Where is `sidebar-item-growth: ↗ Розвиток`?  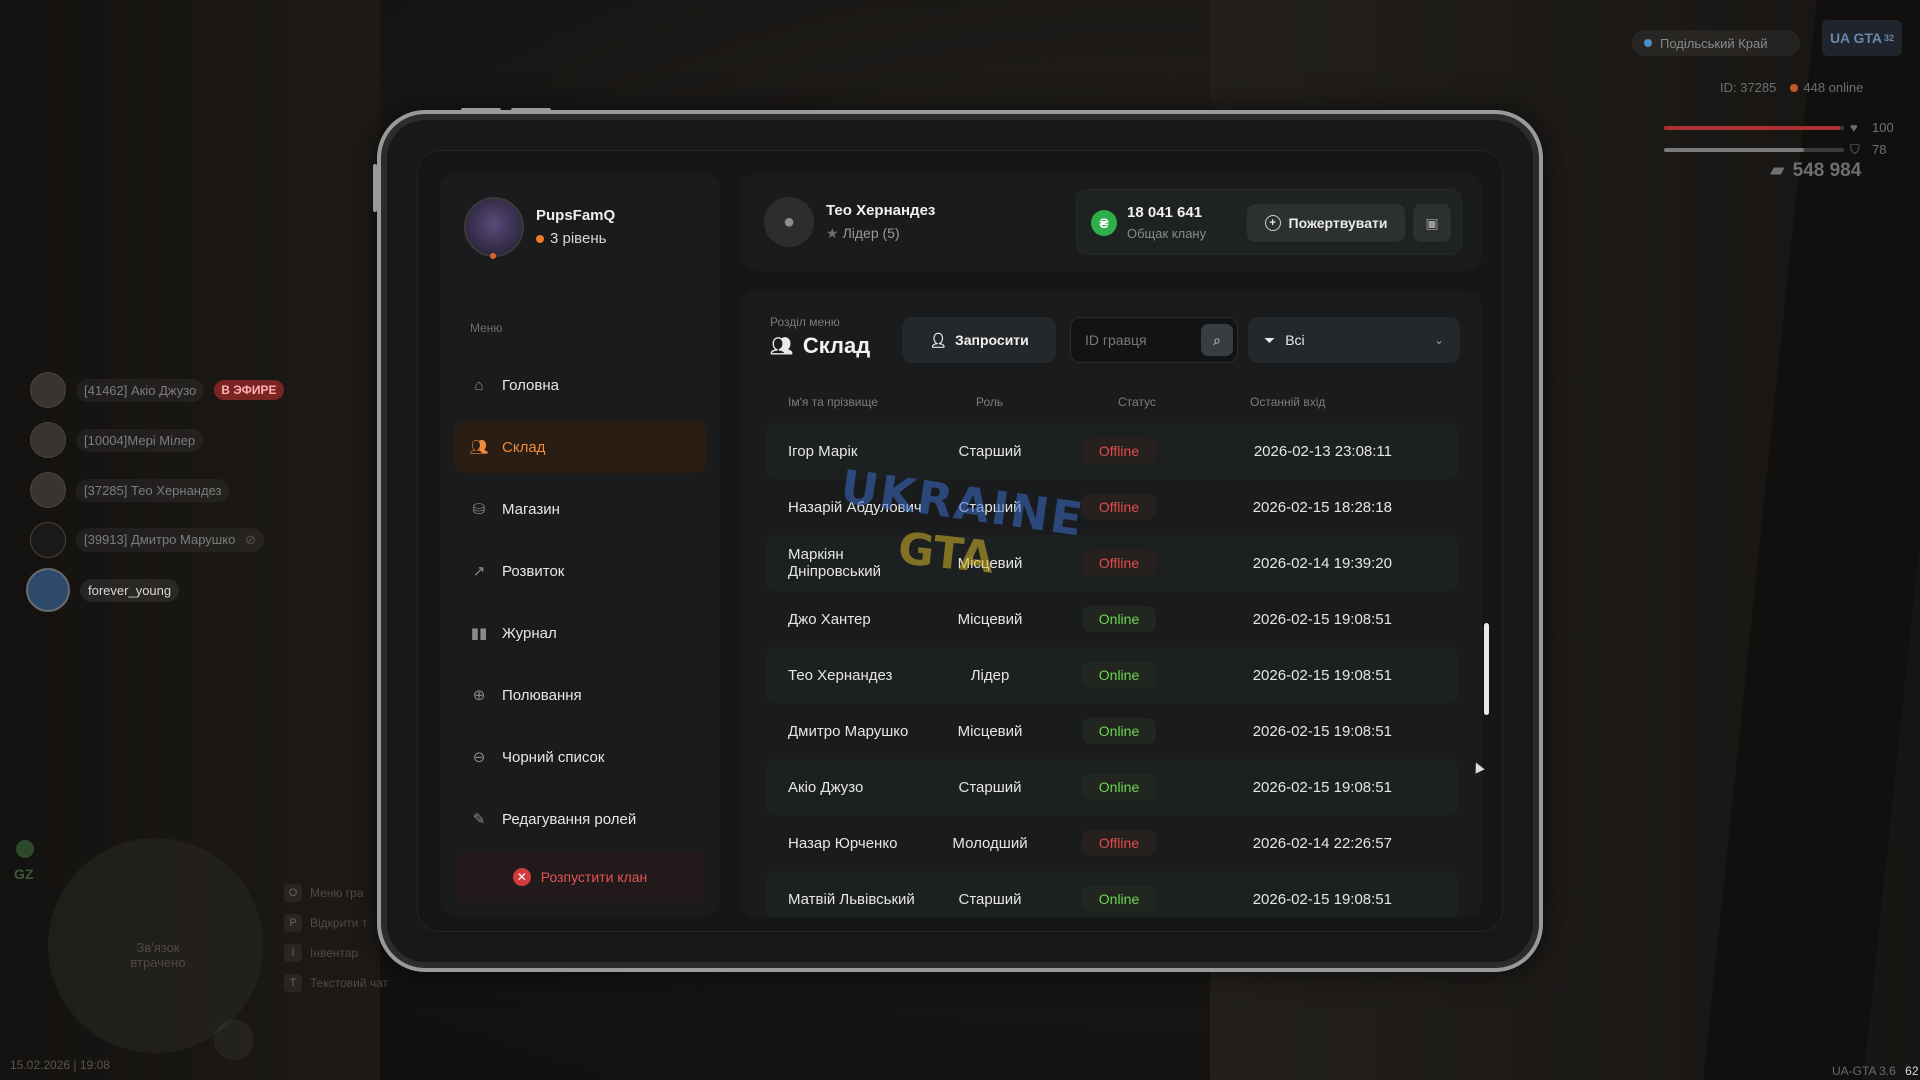
sidebar-item-growth: ↗ Розвиток is located at coordinates (580, 571).